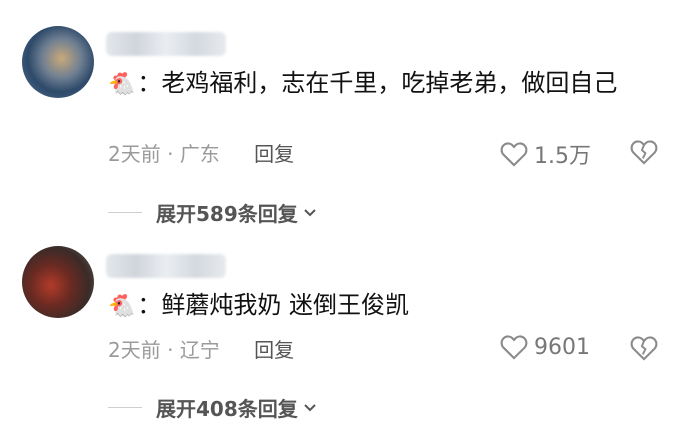 This screenshot has width=690, height=448. I want to click on expand-label: 展开408条回复, so click(227, 409).